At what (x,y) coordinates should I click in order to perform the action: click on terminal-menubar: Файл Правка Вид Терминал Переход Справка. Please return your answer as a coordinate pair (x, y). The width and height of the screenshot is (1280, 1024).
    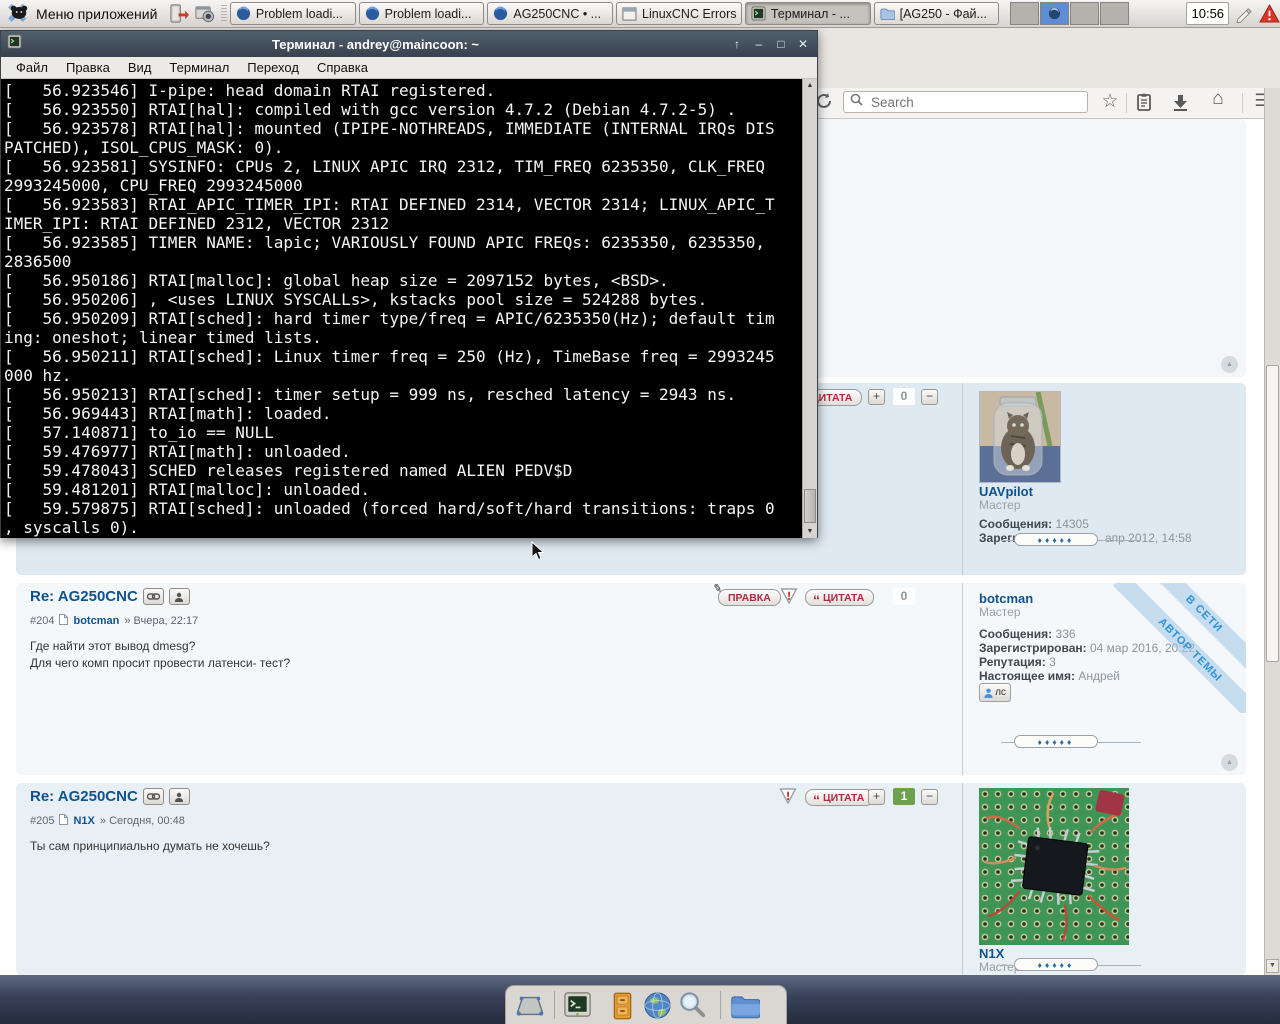
    Looking at the image, I should click on (409, 68).